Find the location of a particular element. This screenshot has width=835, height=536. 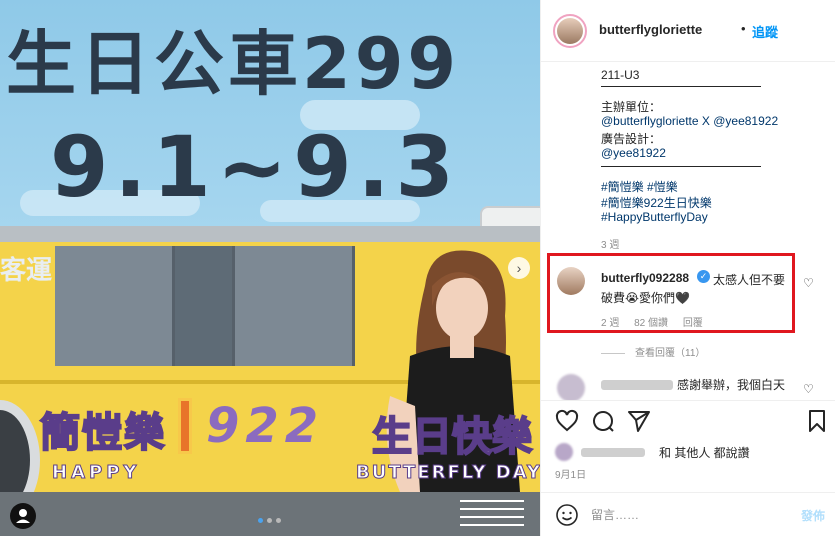

carousel-next-button: › is located at coordinates (519, 268).